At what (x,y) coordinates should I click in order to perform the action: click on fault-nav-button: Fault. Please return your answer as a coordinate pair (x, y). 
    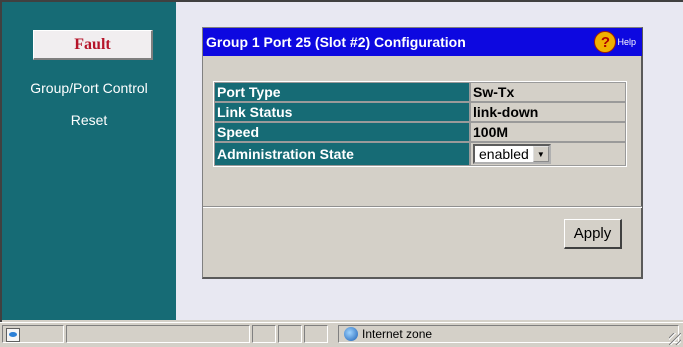
    Looking at the image, I should click on (93, 45).